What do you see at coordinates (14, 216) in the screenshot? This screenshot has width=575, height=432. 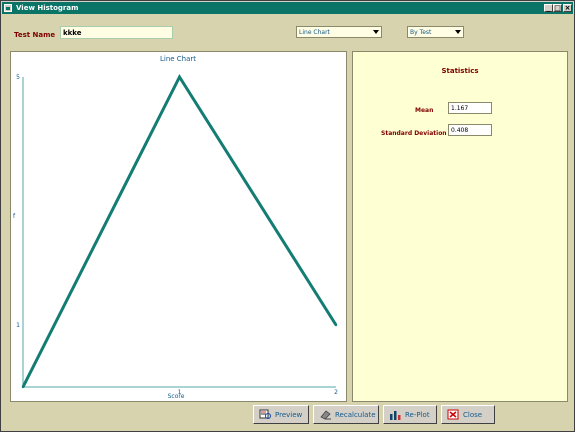 I see `y-mid-label: f` at bounding box center [14, 216].